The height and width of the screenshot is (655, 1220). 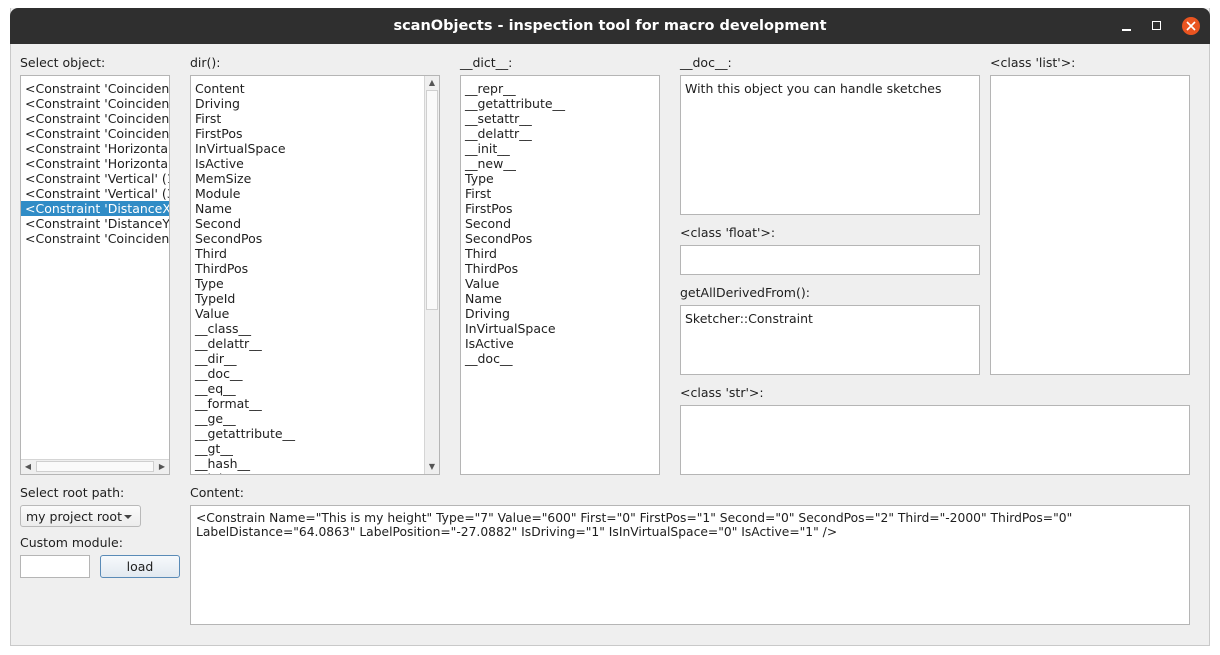 What do you see at coordinates (722, 392) in the screenshot?
I see `class-str-label: <class 'str'>:` at bounding box center [722, 392].